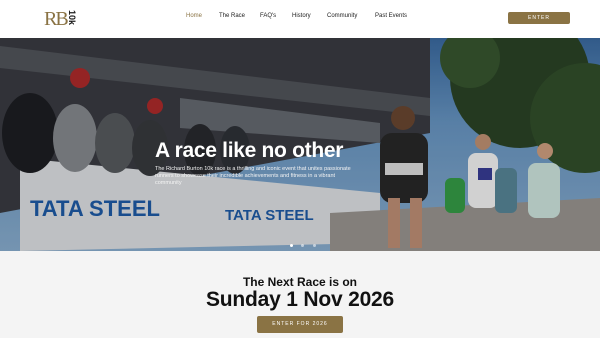 This screenshot has width=600, height=338. What do you see at coordinates (303, 243) in the screenshot?
I see `carousel-dots` at bounding box center [303, 243].